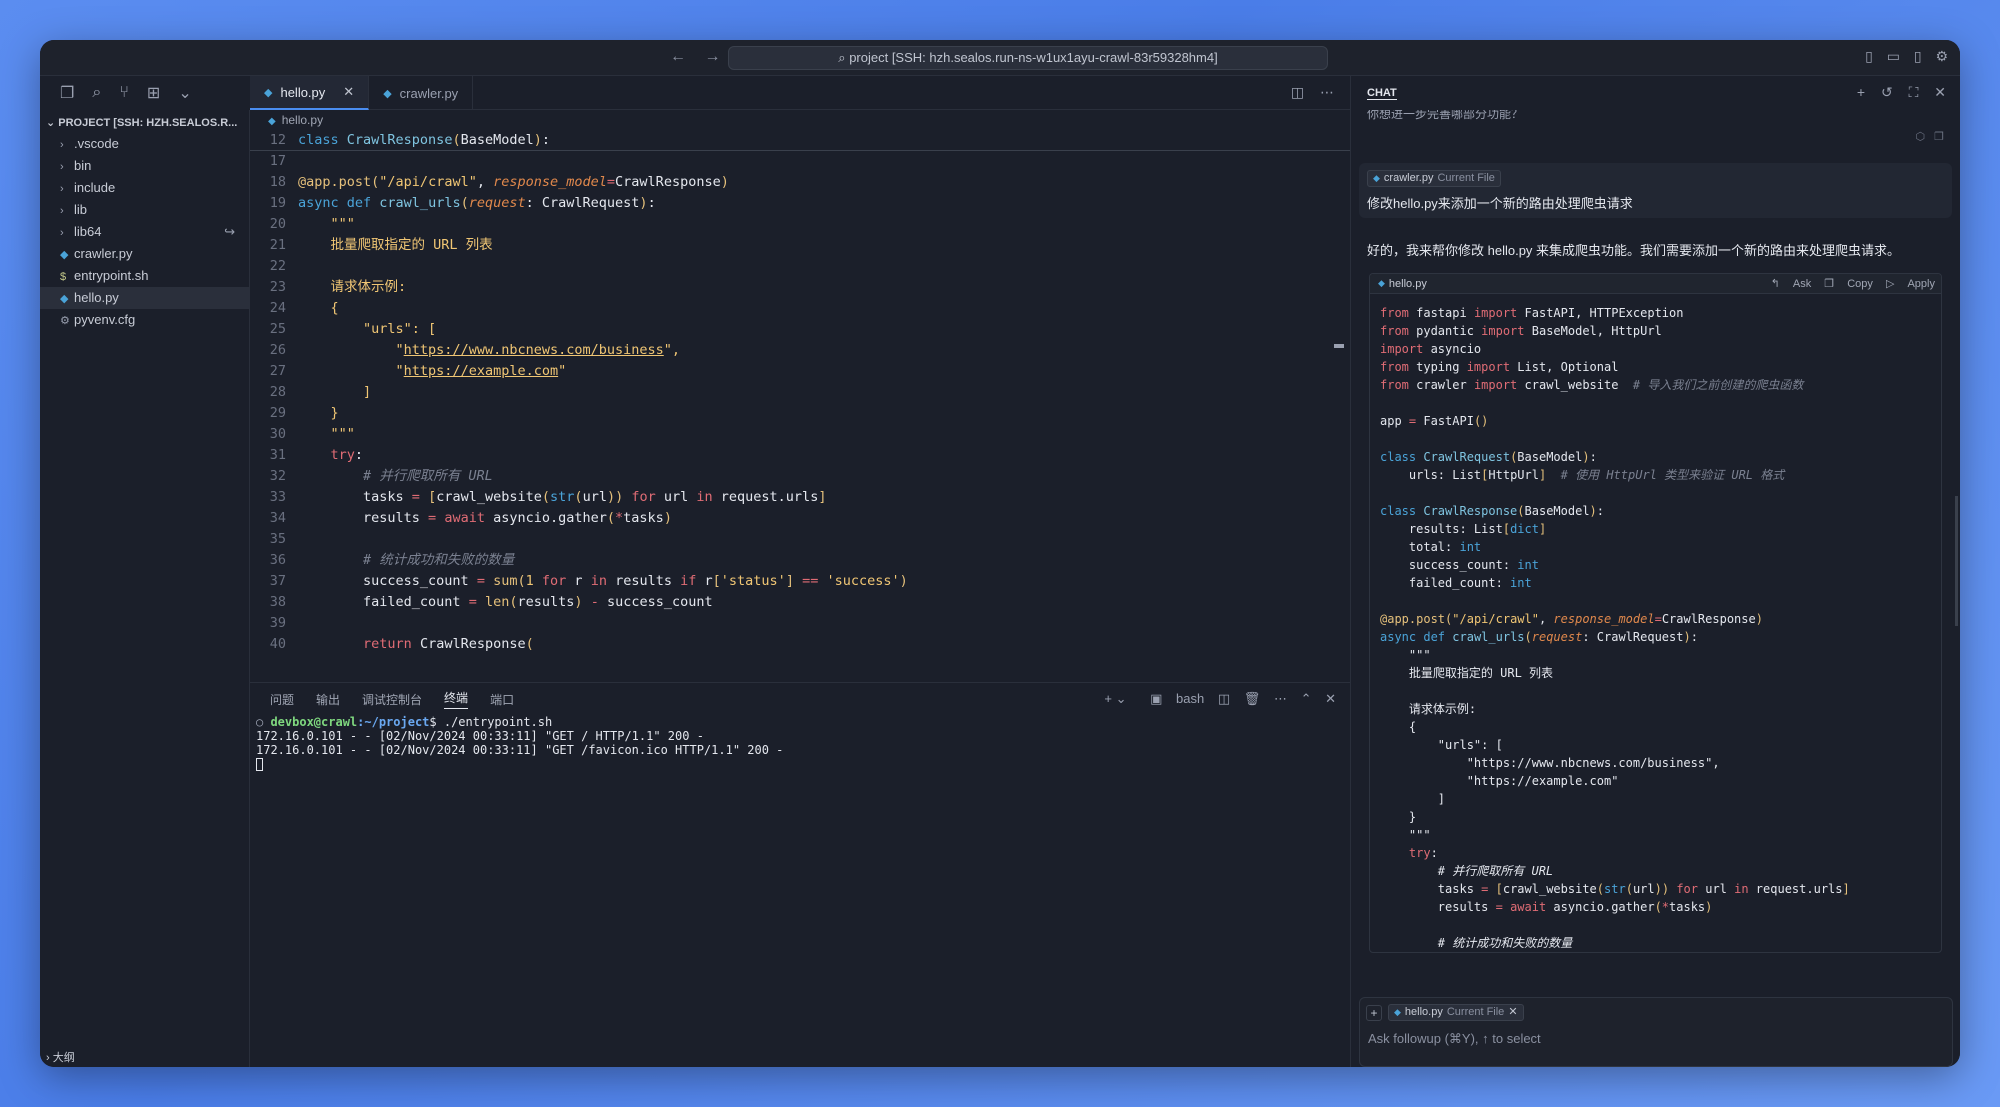  I want to click on apply-button: ▷ Apply, so click(1910, 284).